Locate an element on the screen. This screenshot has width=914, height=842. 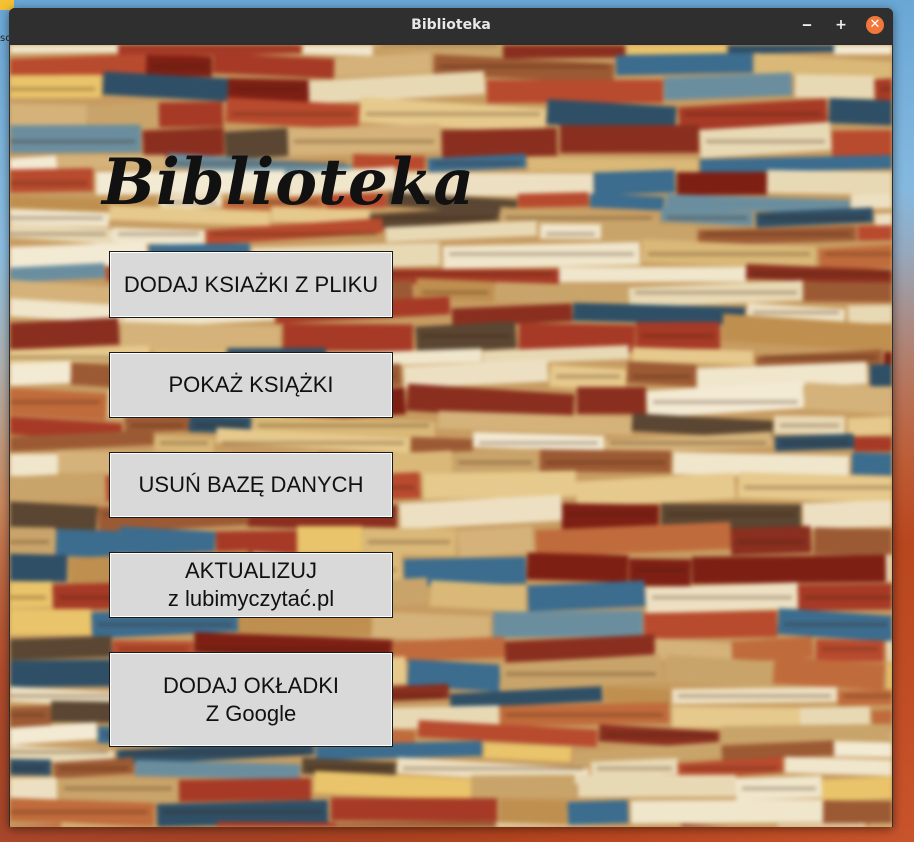
add-covers-from-google-button: DODAJ OKŁADKI Z Google is located at coordinates (251, 699).